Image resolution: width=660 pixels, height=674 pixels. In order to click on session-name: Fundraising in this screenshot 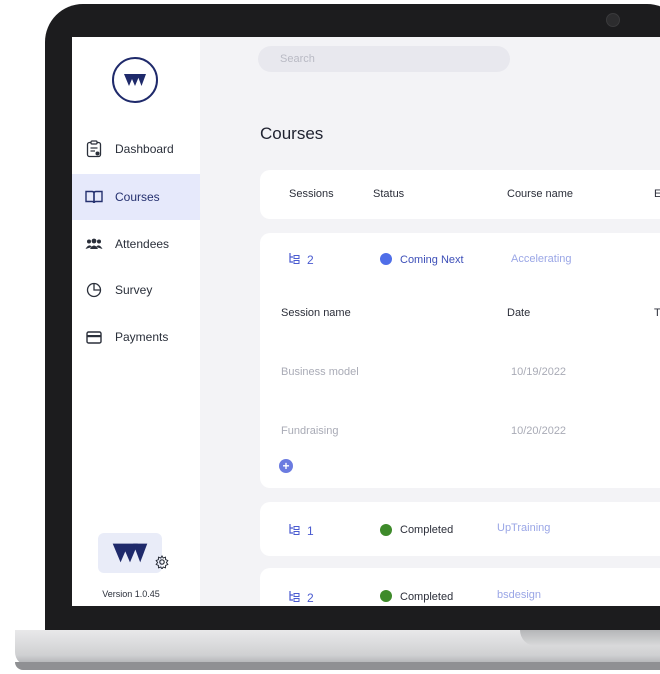, I will do `click(309, 431)`.